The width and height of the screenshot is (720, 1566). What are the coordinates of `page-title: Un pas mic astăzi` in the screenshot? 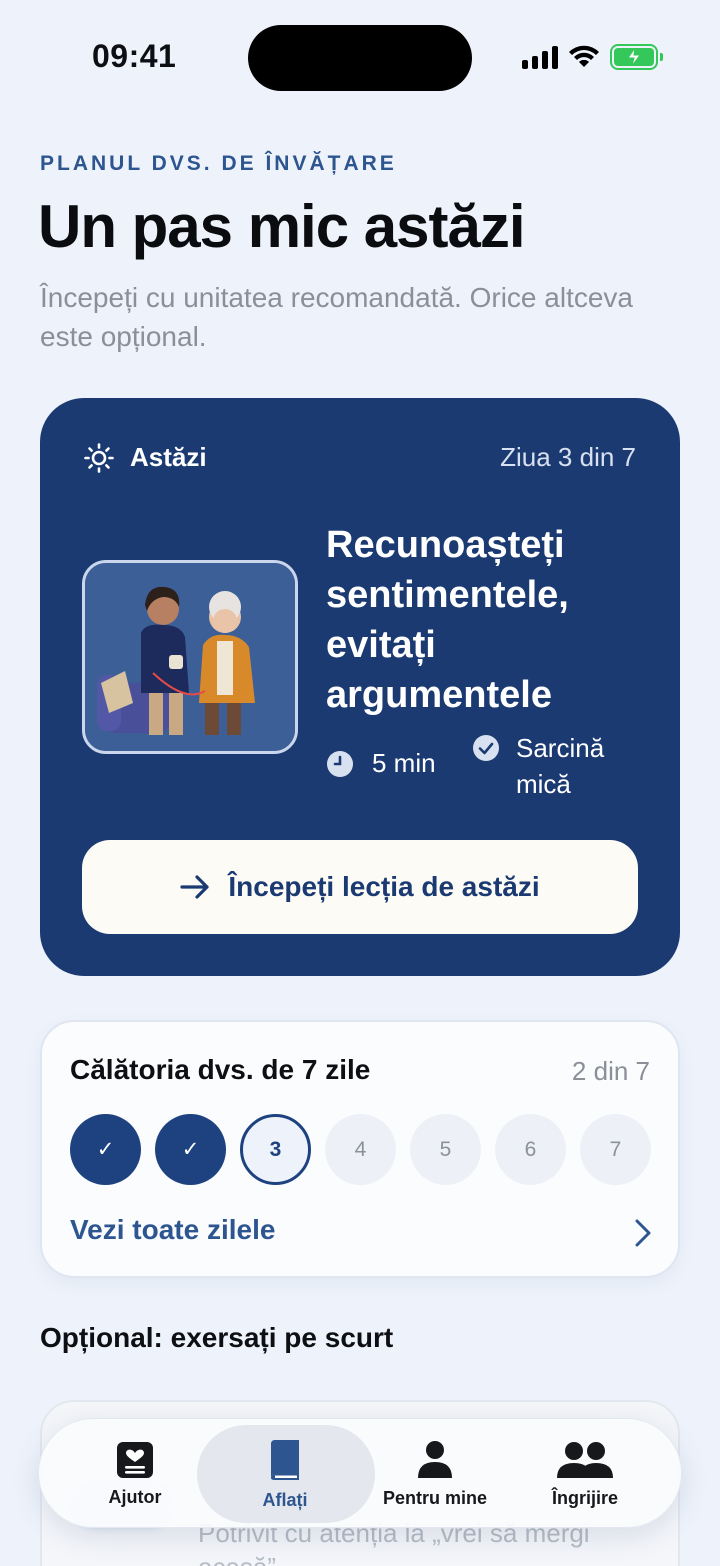 It's located at (282, 226).